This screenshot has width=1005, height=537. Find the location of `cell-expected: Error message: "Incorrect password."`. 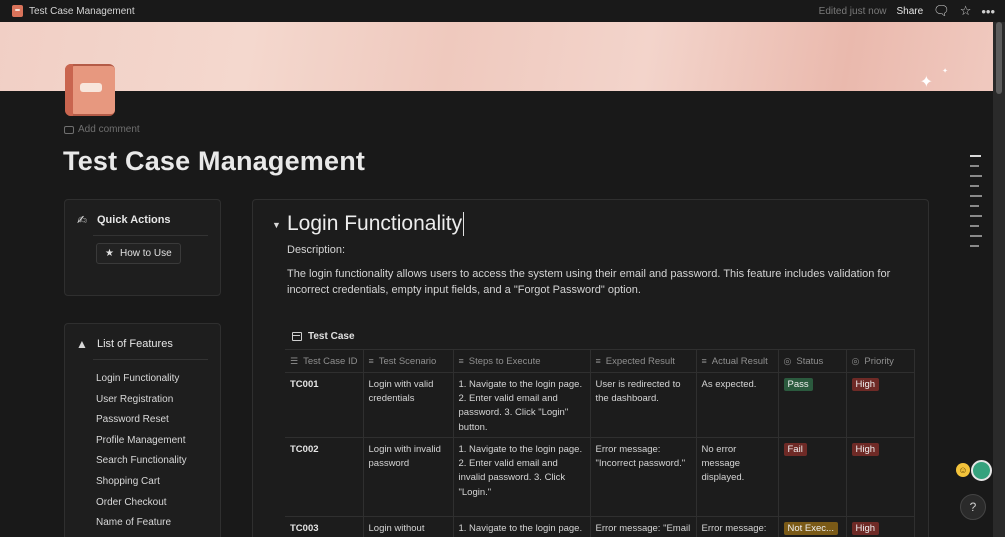

cell-expected: Error message: "Incorrect password." is located at coordinates (643, 477).